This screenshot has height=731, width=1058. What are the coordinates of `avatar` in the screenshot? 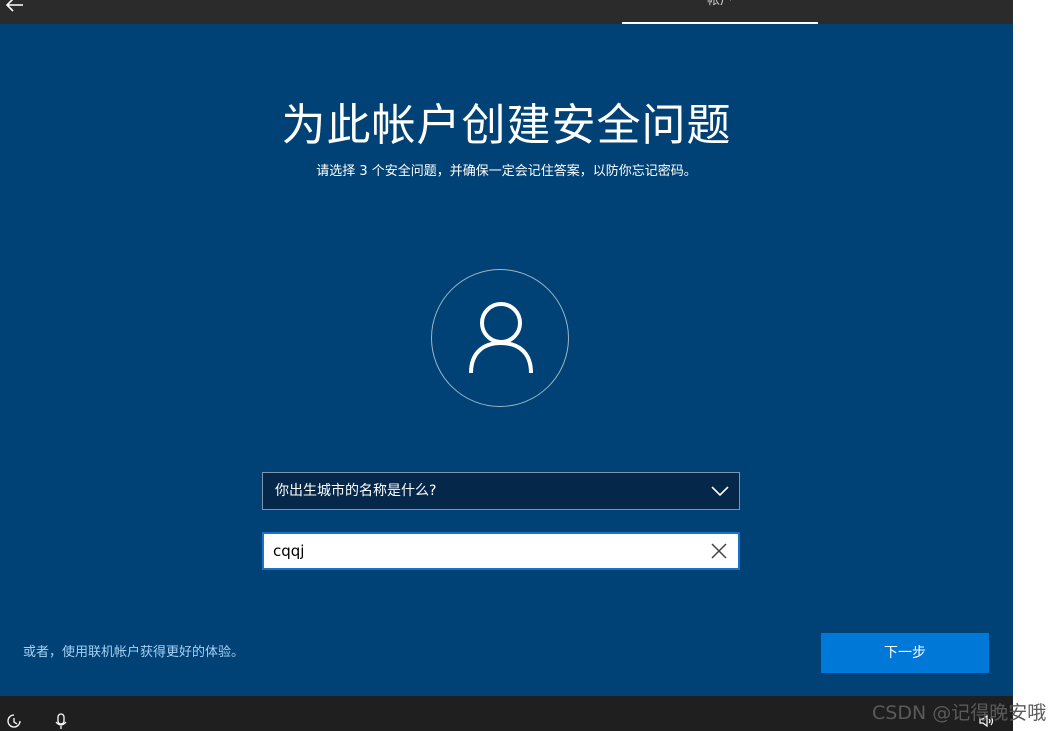 It's located at (500, 338).